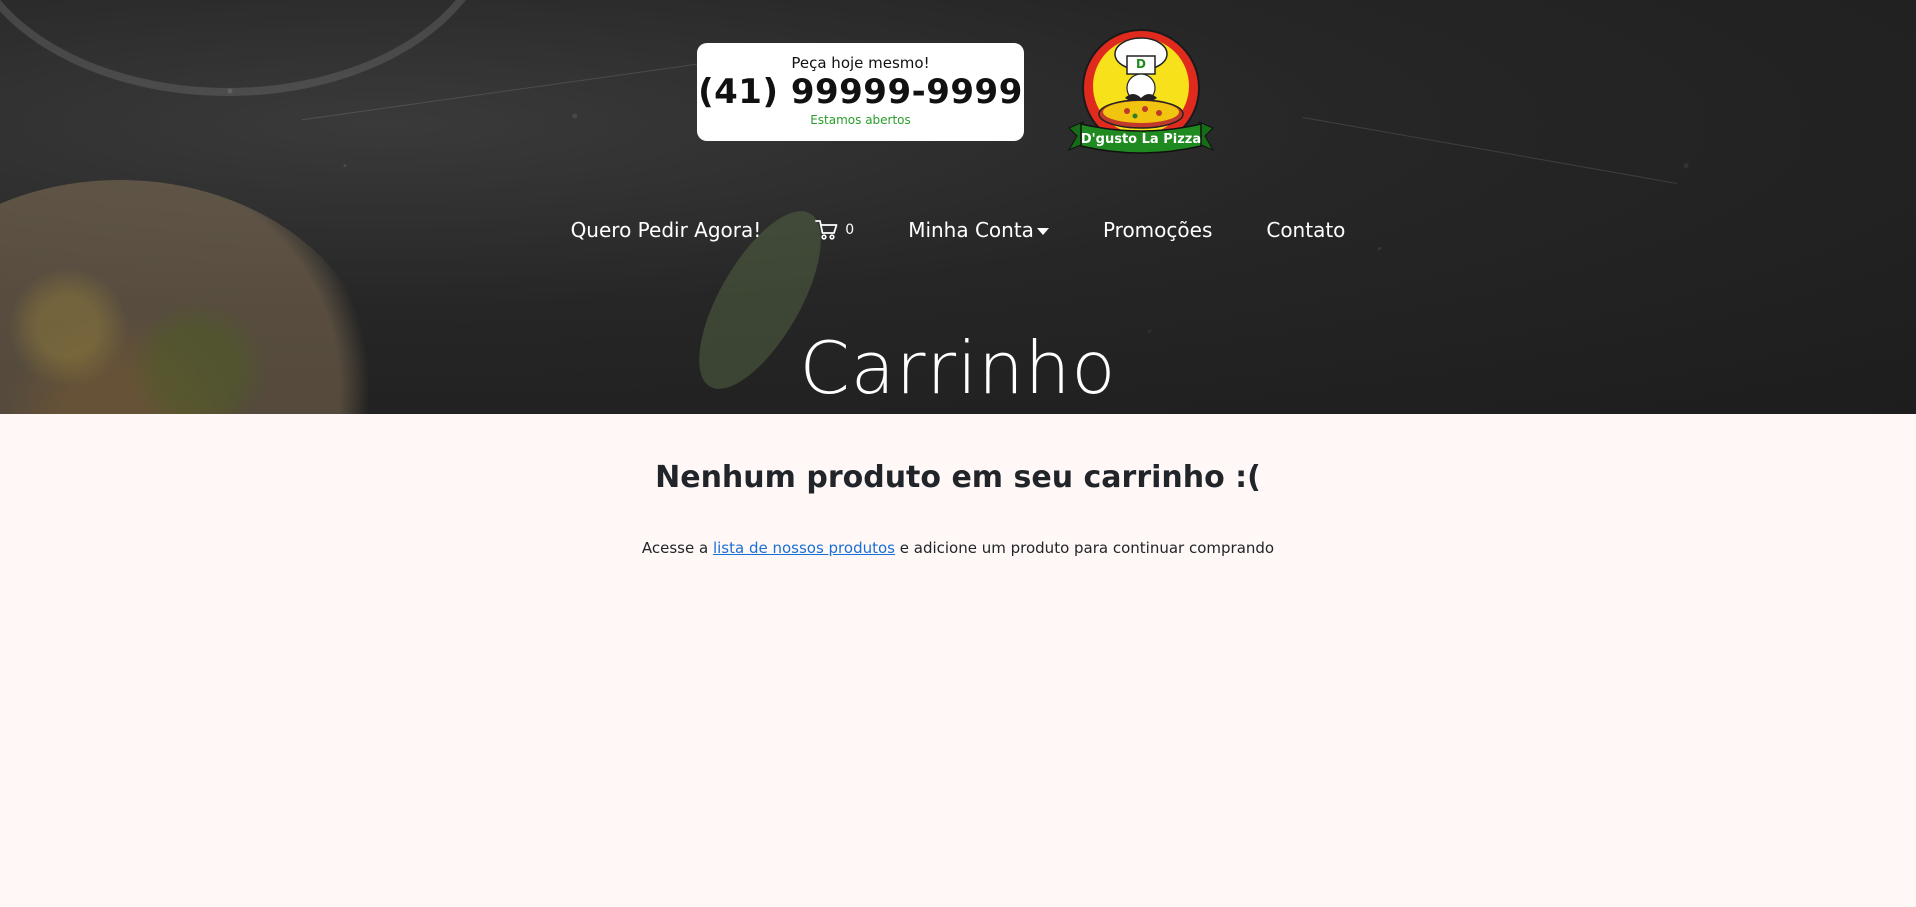 Image resolution: width=1916 pixels, height=907 pixels. Describe the element at coordinates (958, 477) in the screenshot. I see `empty-cart-title: Nenhum produto em seu carrinho :(` at that location.